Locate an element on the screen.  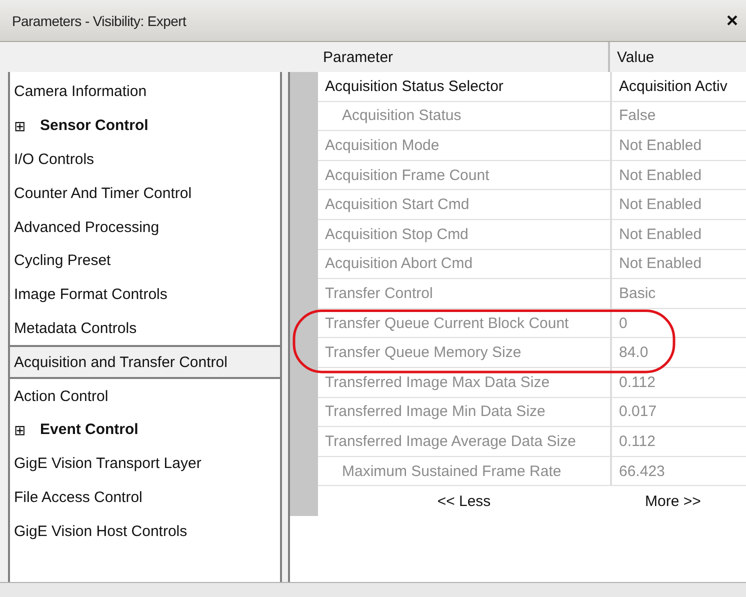
sidebar-item: File Access Control is located at coordinates (145, 497).